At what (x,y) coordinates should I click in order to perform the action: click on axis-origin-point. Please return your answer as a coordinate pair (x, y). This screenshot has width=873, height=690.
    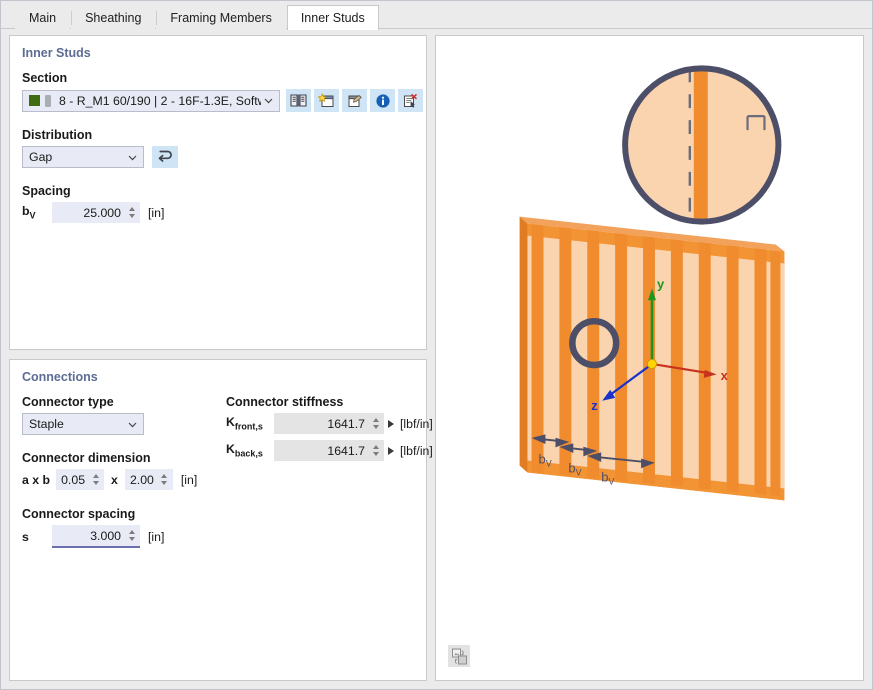
    Looking at the image, I should click on (652, 364).